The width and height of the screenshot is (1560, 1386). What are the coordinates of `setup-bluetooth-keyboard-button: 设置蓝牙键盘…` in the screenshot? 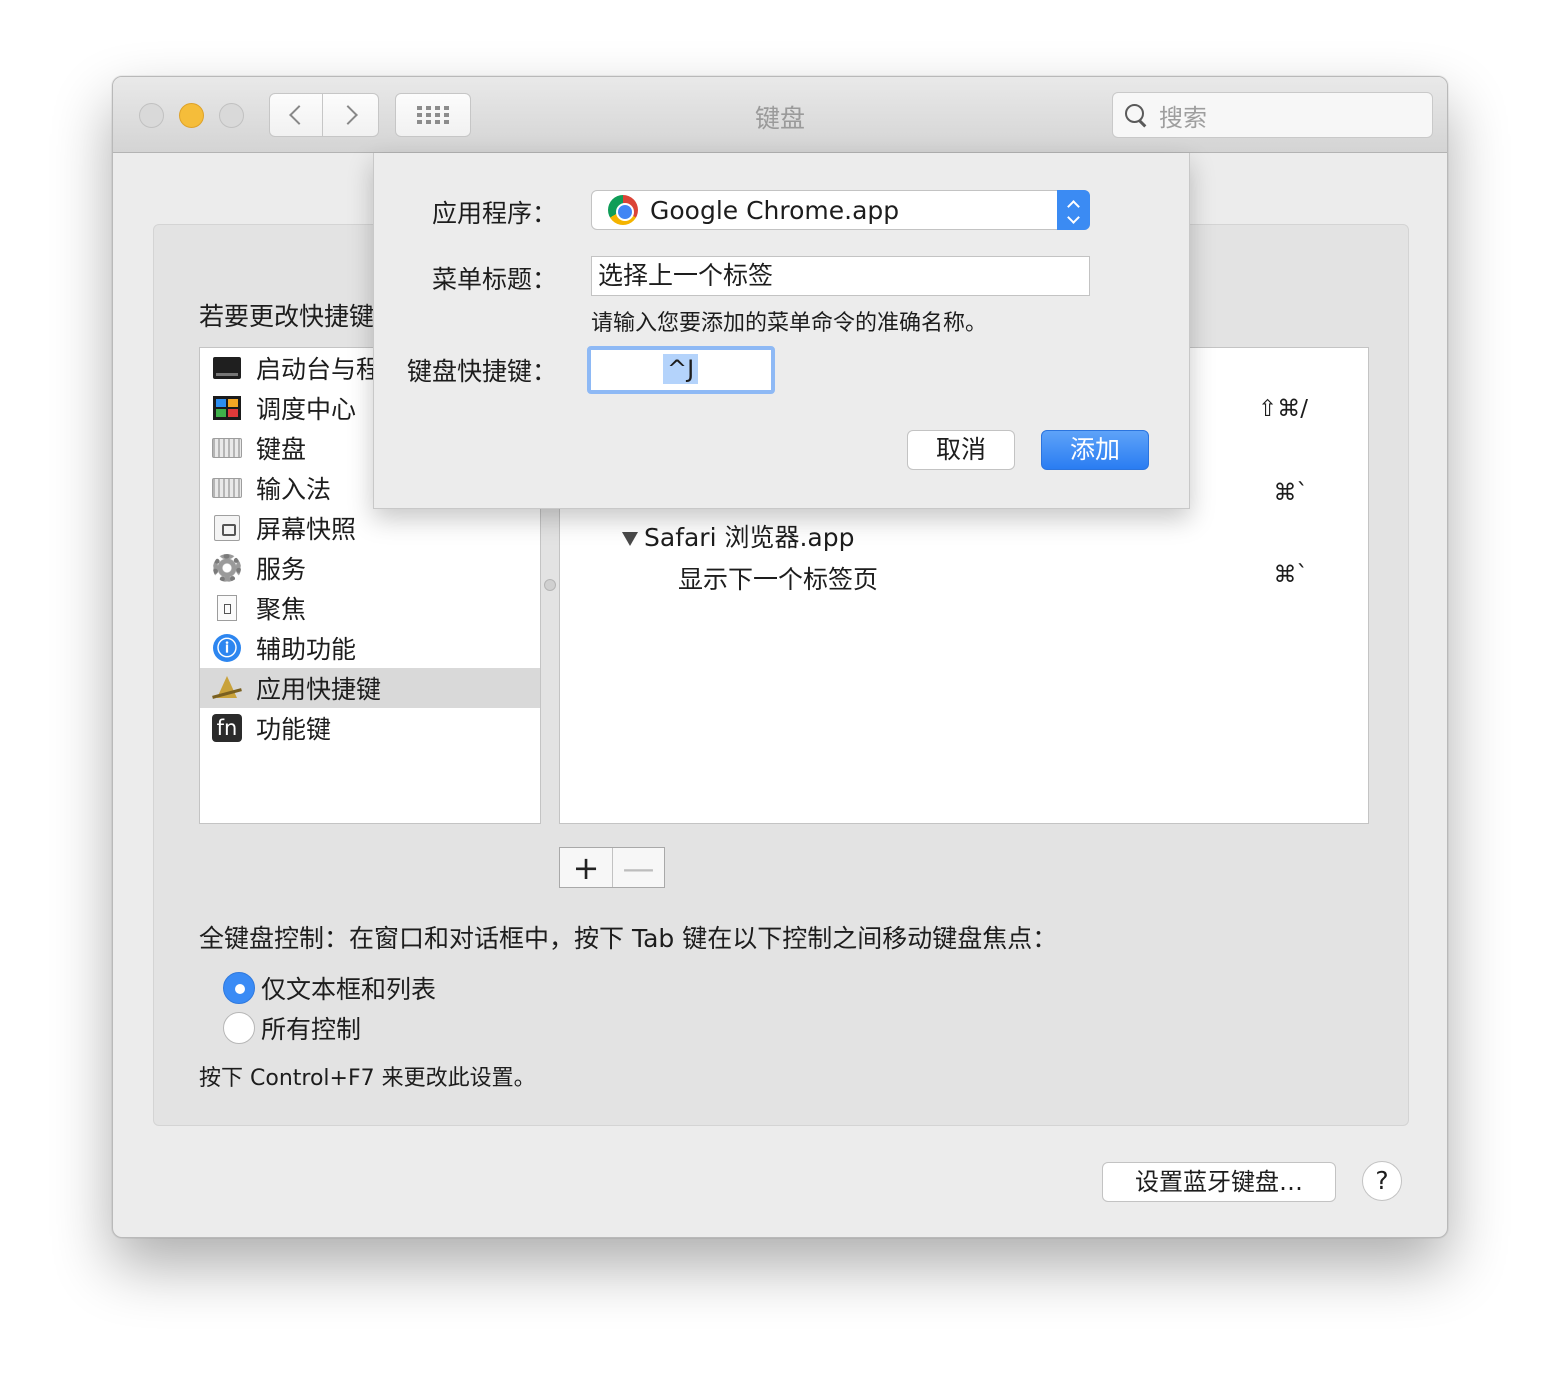 It's located at (1219, 1182).